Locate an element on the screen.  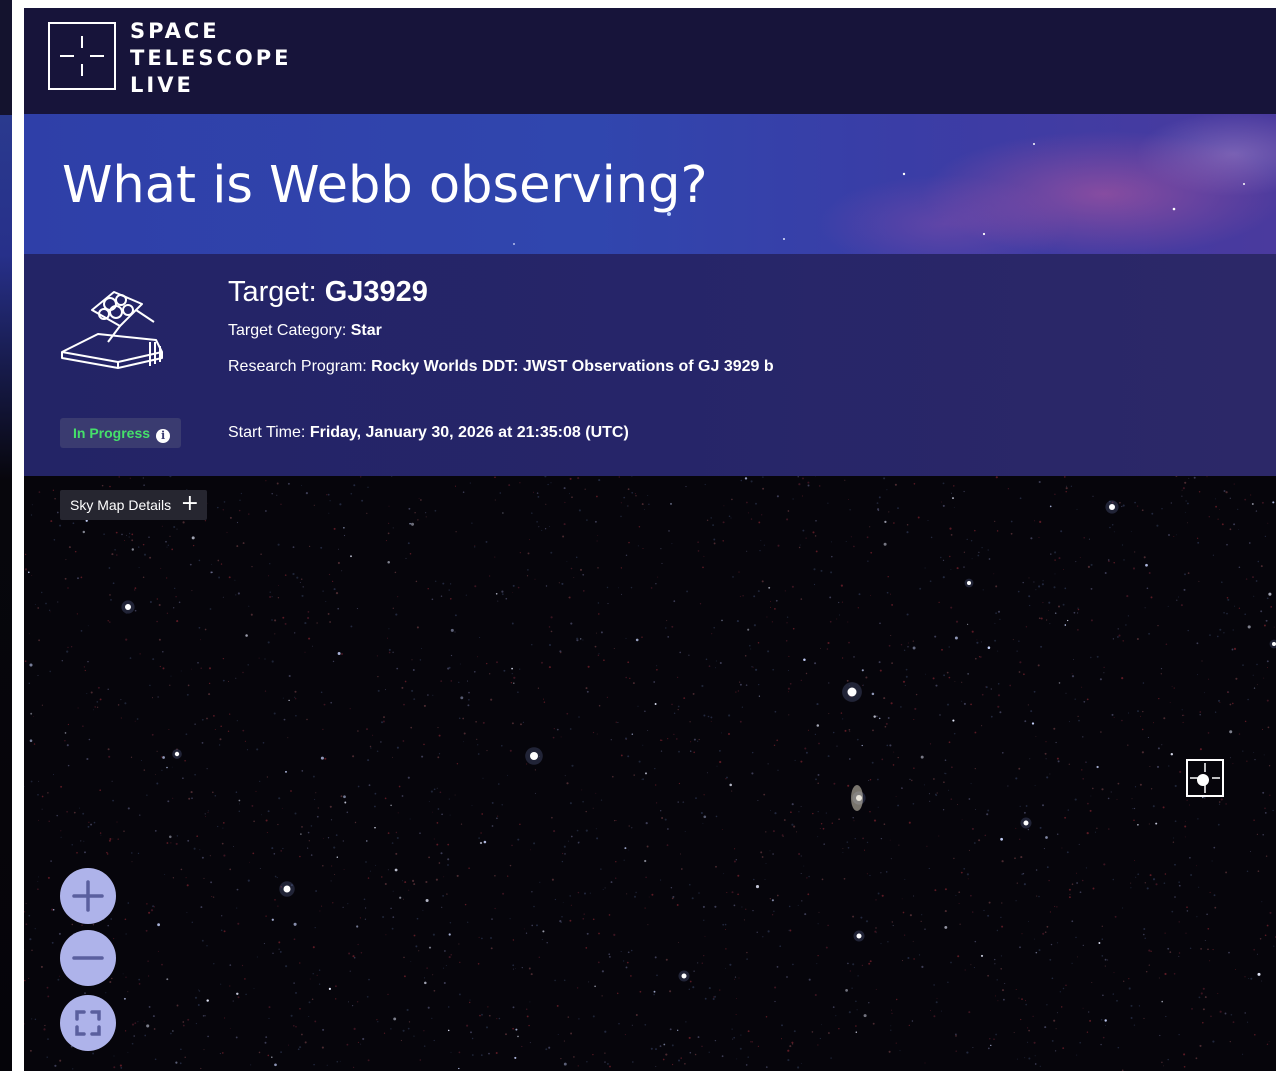
crosshair-logo-icon is located at coordinates (82, 56).